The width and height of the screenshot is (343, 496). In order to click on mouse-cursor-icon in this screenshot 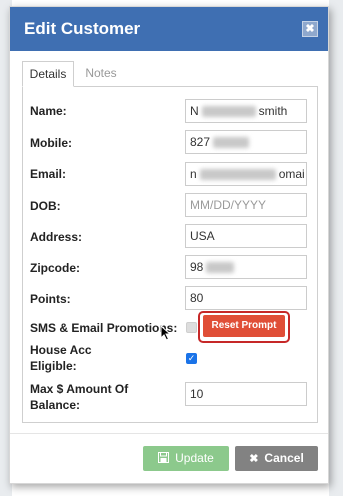, I will do `click(166, 333)`.